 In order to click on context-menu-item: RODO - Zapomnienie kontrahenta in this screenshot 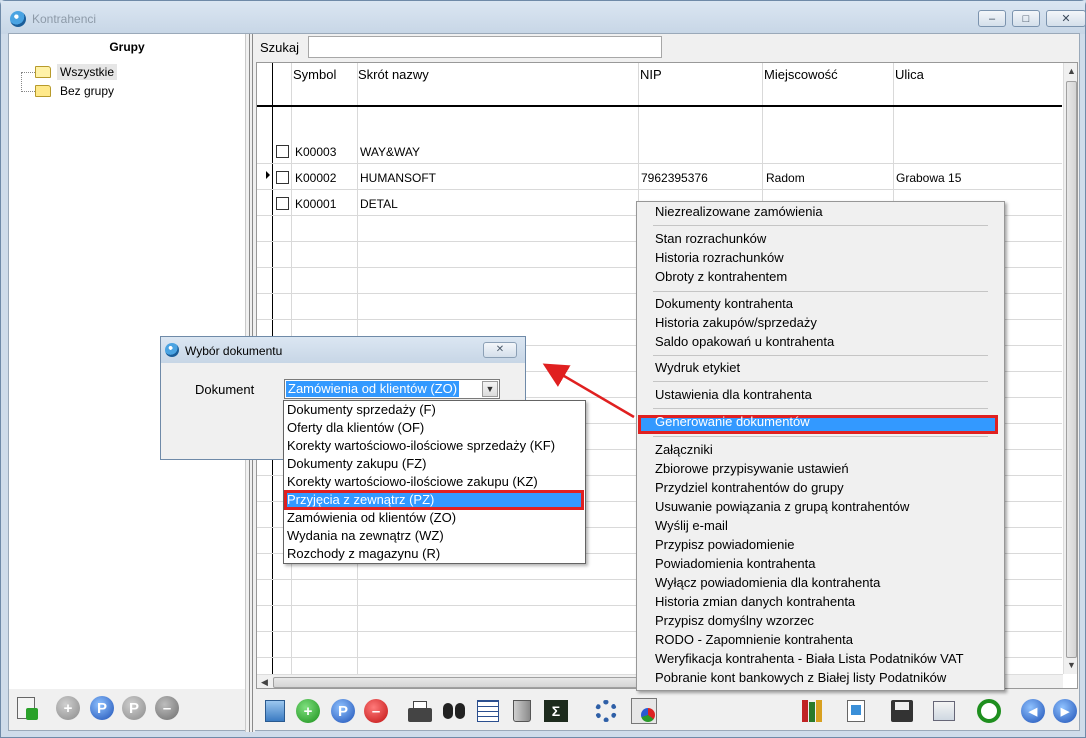, I will do `click(754, 639)`.